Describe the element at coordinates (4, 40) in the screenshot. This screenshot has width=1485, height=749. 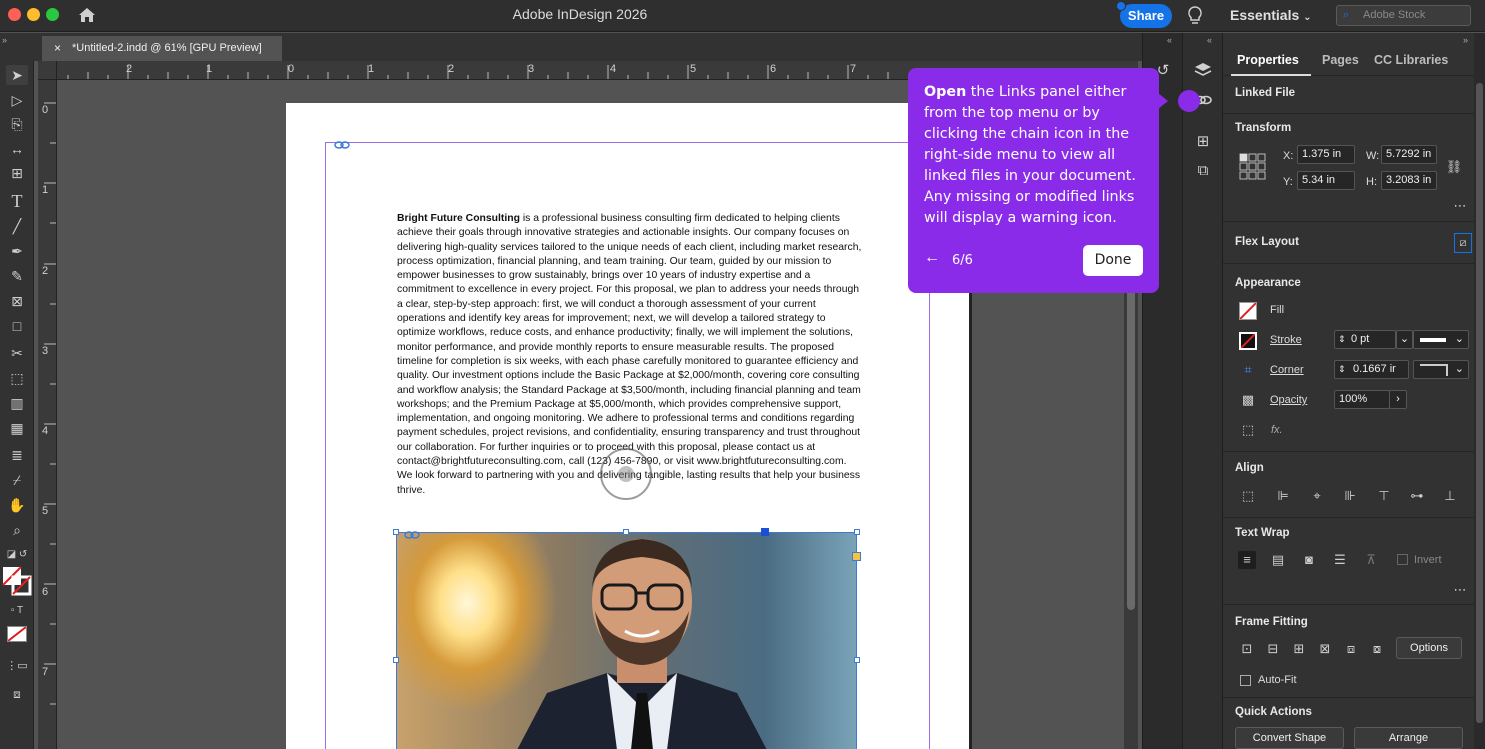
I see `collapse-toolbar-icon: »` at that location.